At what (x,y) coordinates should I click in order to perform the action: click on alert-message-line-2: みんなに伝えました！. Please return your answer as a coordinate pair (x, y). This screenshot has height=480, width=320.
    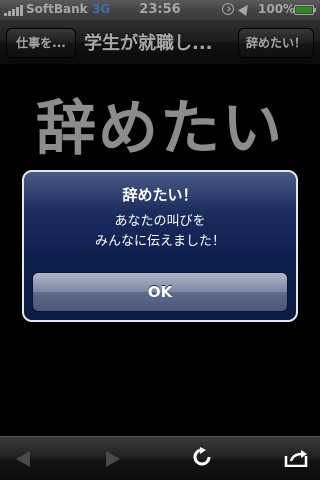
    Looking at the image, I should click on (159, 241).